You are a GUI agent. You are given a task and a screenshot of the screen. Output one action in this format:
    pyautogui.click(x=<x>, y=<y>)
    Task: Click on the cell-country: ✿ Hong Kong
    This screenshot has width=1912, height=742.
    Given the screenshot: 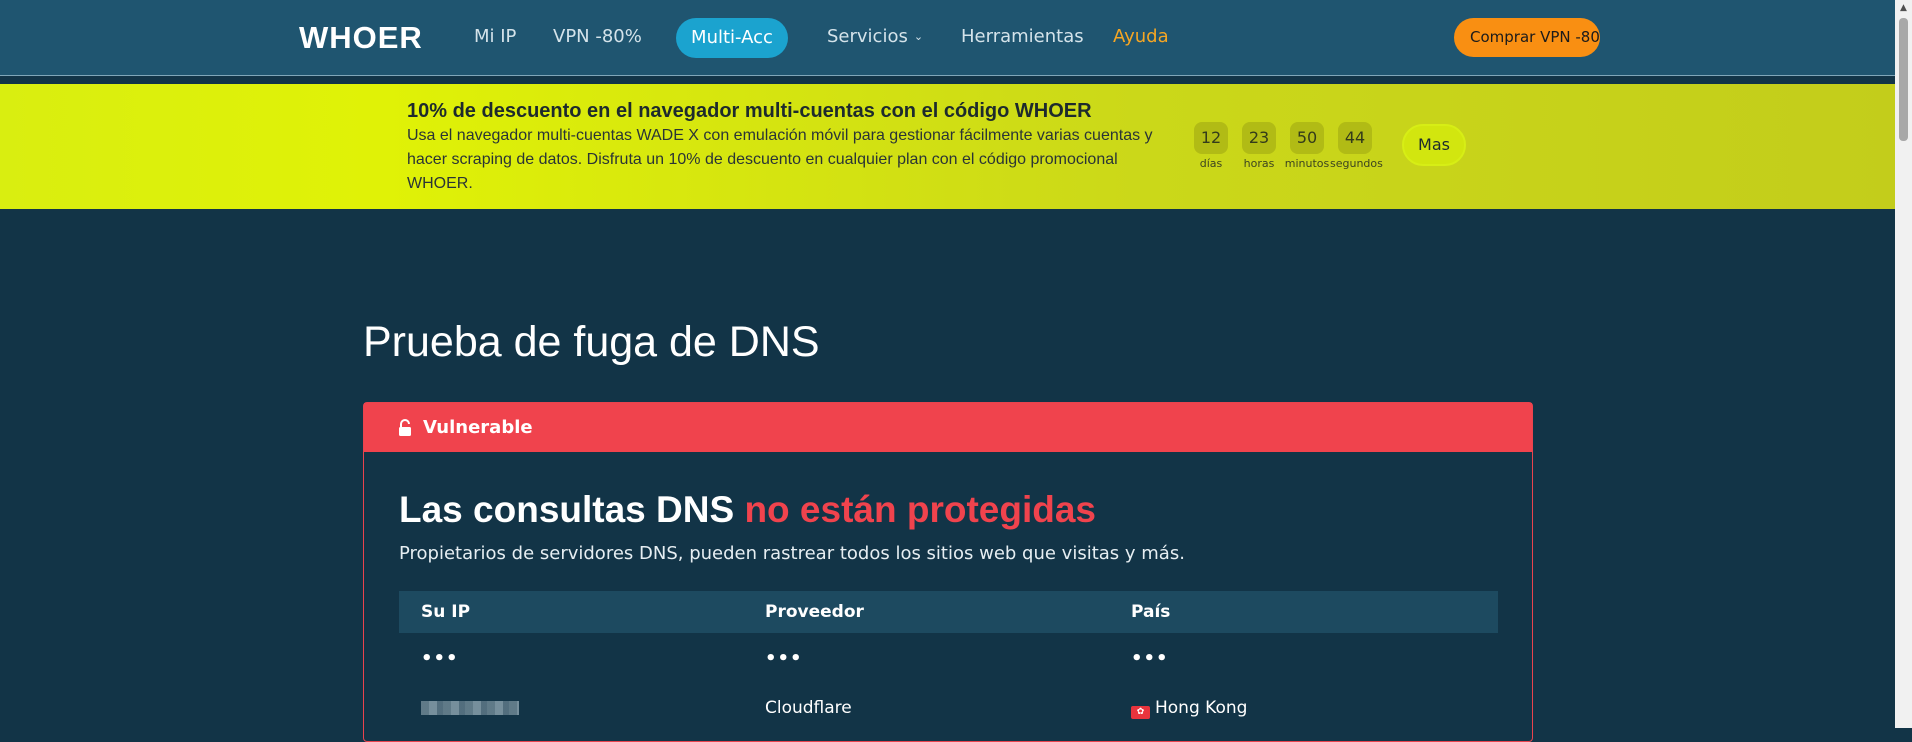 What is the action you would take?
    pyautogui.click(x=1314, y=708)
    